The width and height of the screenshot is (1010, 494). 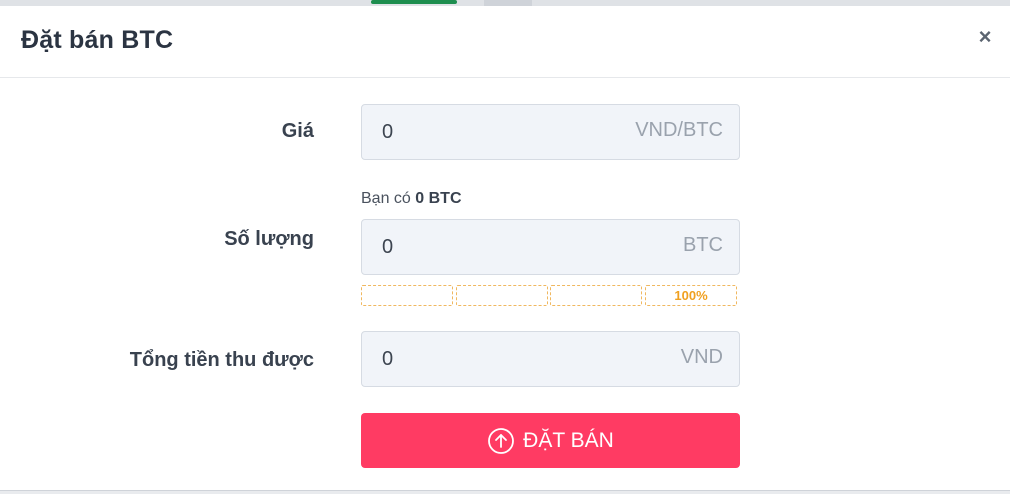 What do you see at coordinates (388, 247) in the screenshot?
I see `quantity-value: 0` at bounding box center [388, 247].